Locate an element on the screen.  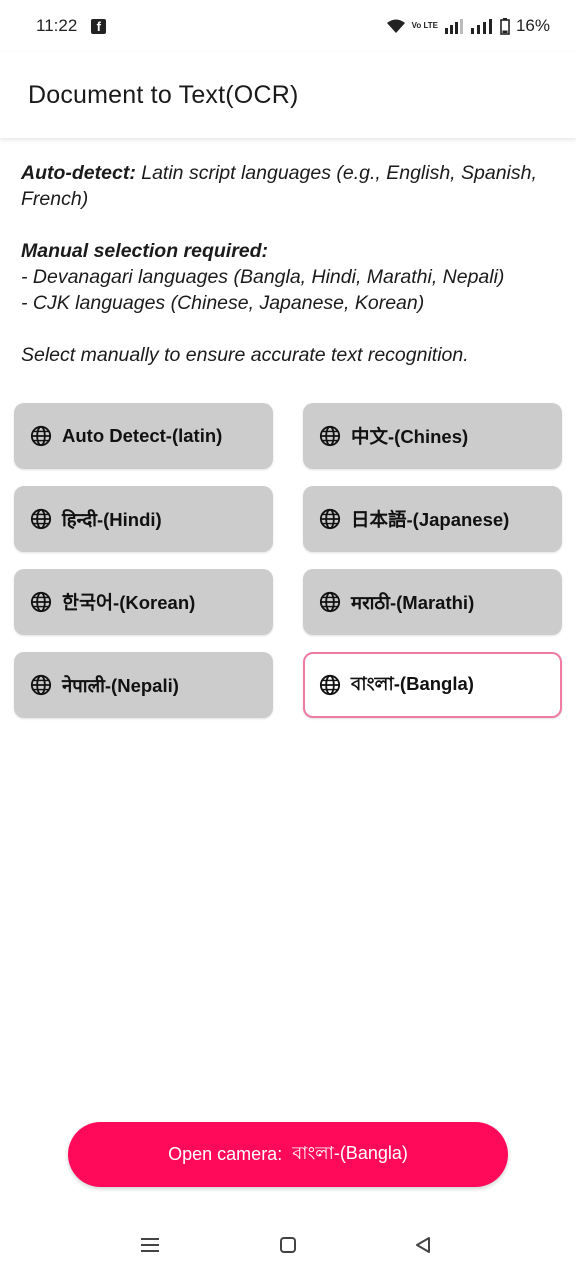
status-left: 11:22 f is located at coordinates (71, 26).